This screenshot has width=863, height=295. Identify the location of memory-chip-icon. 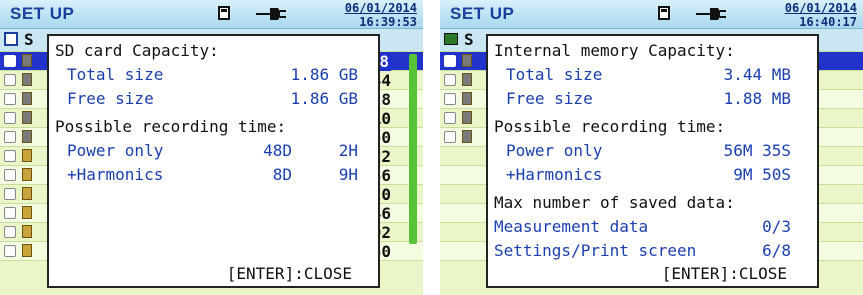
(451, 39).